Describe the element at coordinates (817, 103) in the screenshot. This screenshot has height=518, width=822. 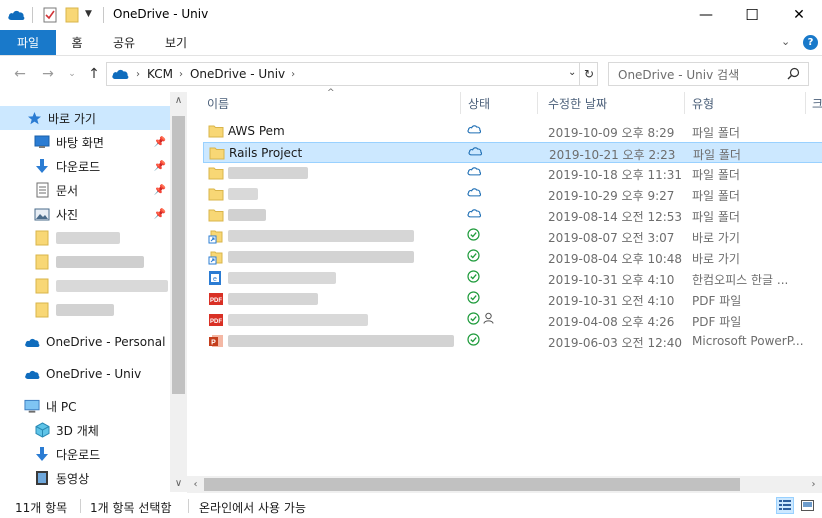
I see `column-size: 크` at that location.